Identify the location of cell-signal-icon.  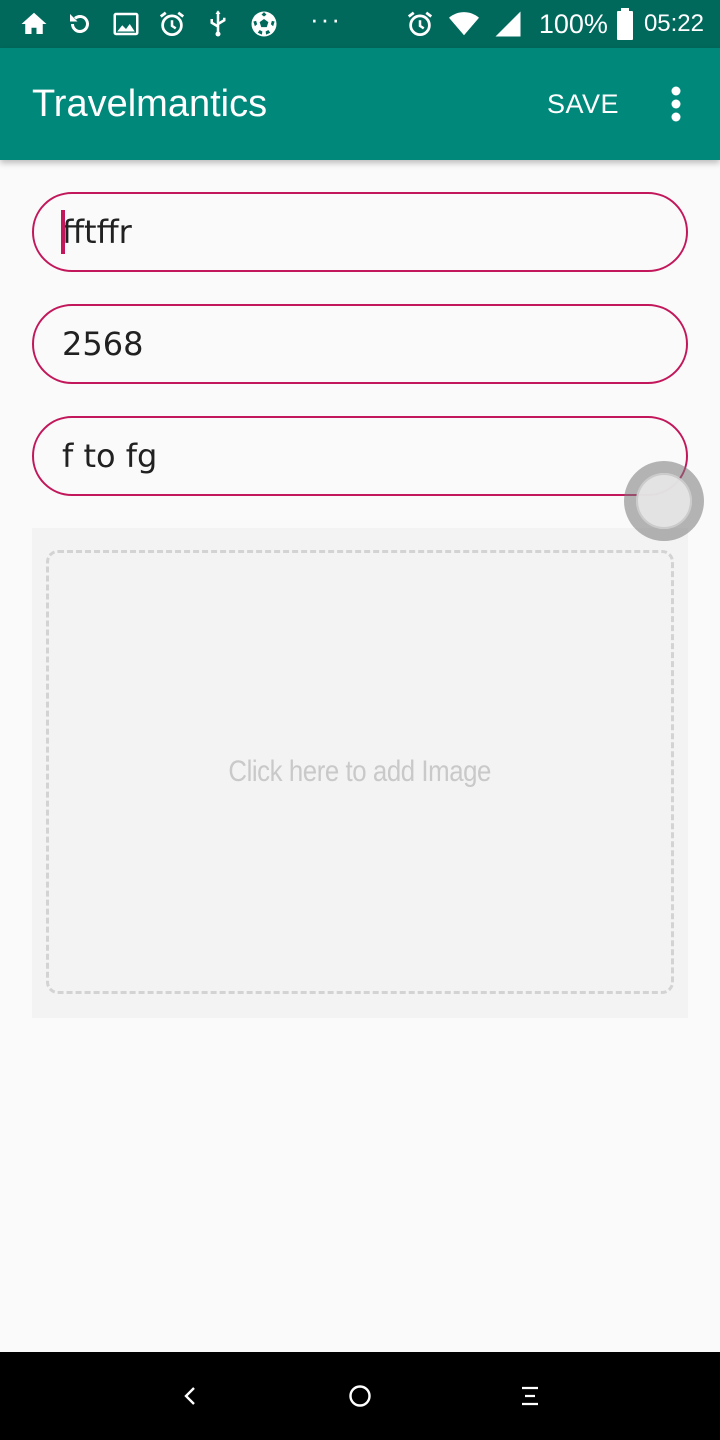
(508, 24).